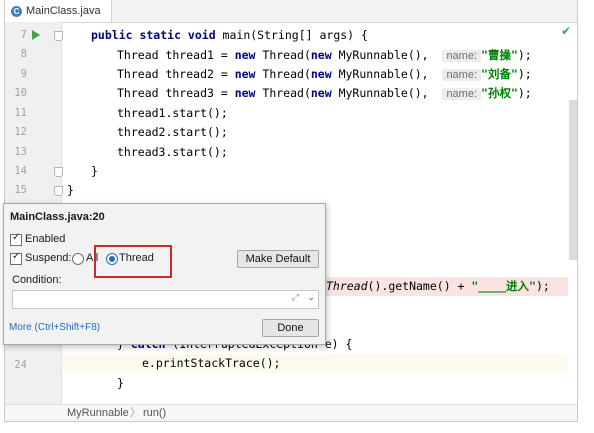 The image size is (594, 433). I want to click on line-number: 12, so click(20, 132).